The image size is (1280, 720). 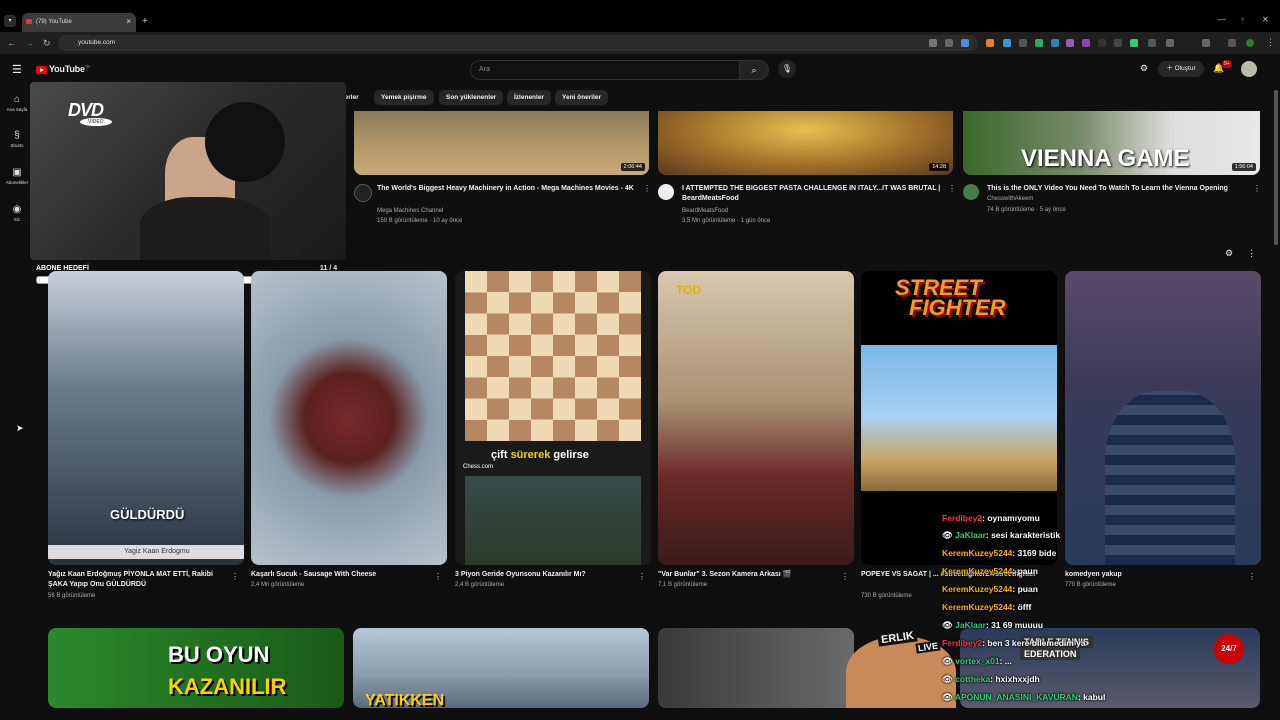 I want to click on youtube-logo: YouTubeTR, so click(x=63, y=69).